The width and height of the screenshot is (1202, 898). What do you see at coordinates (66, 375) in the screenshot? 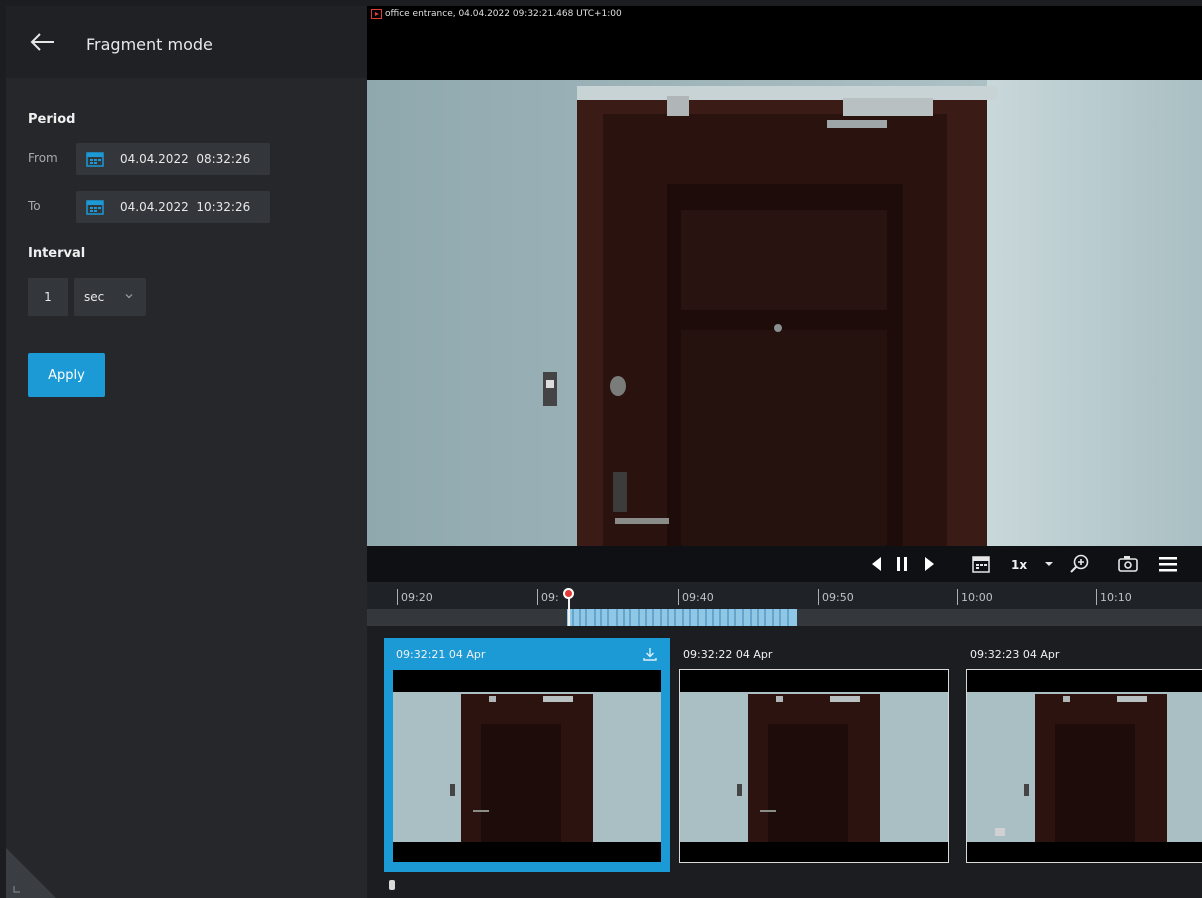
I see `apply-button: Apply` at bounding box center [66, 375].